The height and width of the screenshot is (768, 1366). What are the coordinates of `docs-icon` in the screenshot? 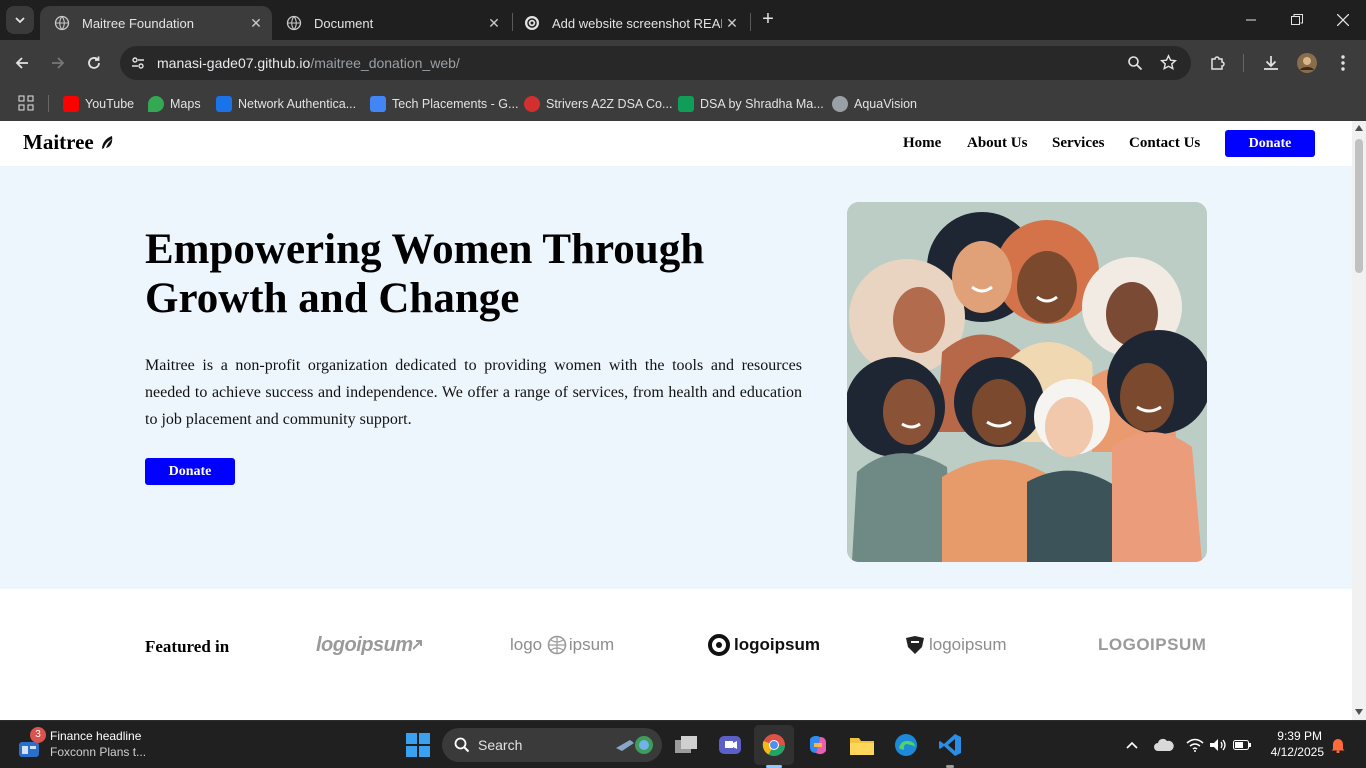 It's located at (378, 104).